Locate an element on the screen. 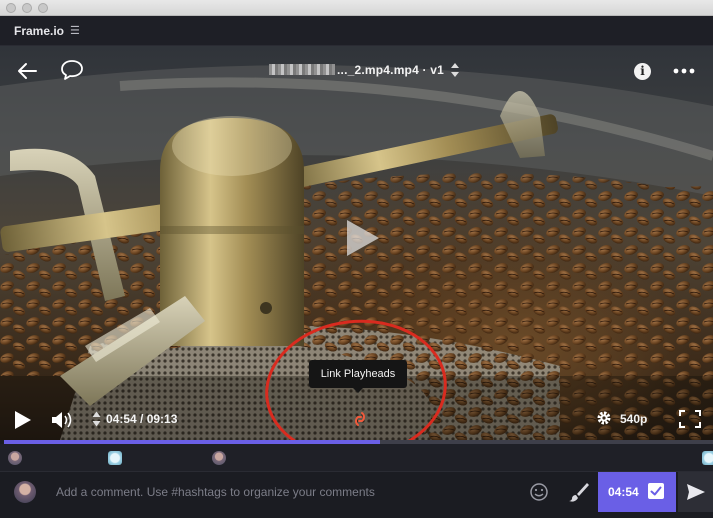  play-icon is located at coordinates (23, 420).